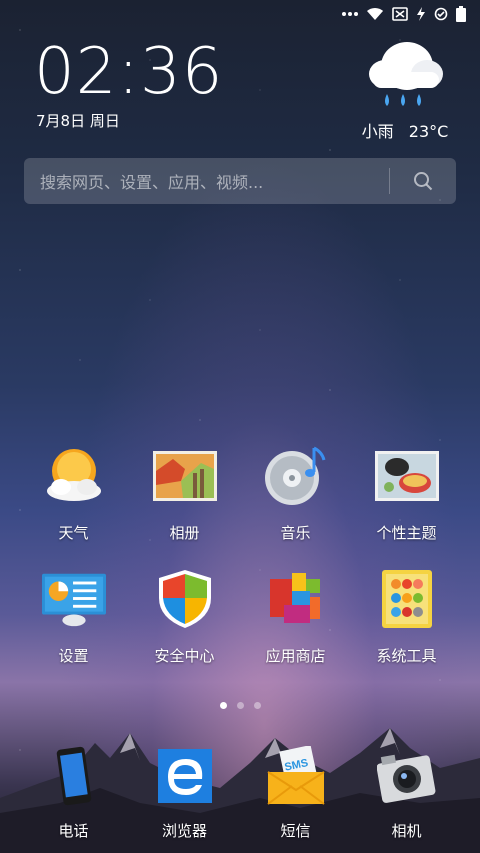  I want to click on page-indicator, so click(240, 705).